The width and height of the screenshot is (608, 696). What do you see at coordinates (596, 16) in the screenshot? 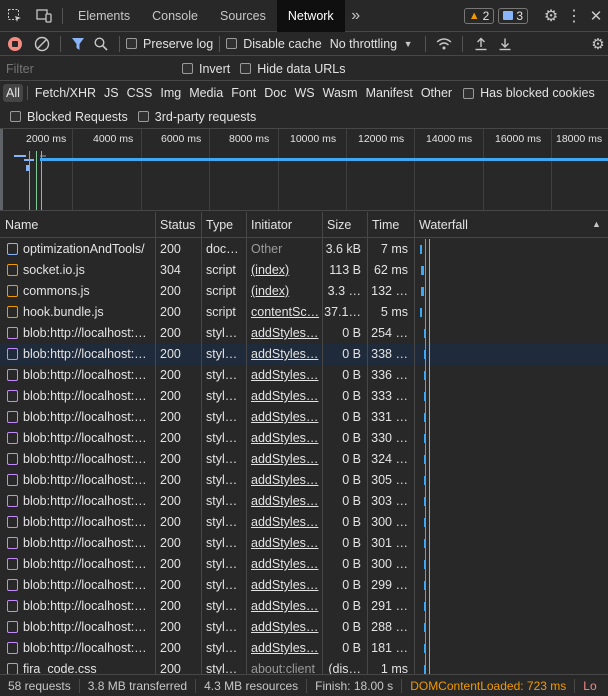
I see `close-icon: ✕` at bounding box center [596, 16].